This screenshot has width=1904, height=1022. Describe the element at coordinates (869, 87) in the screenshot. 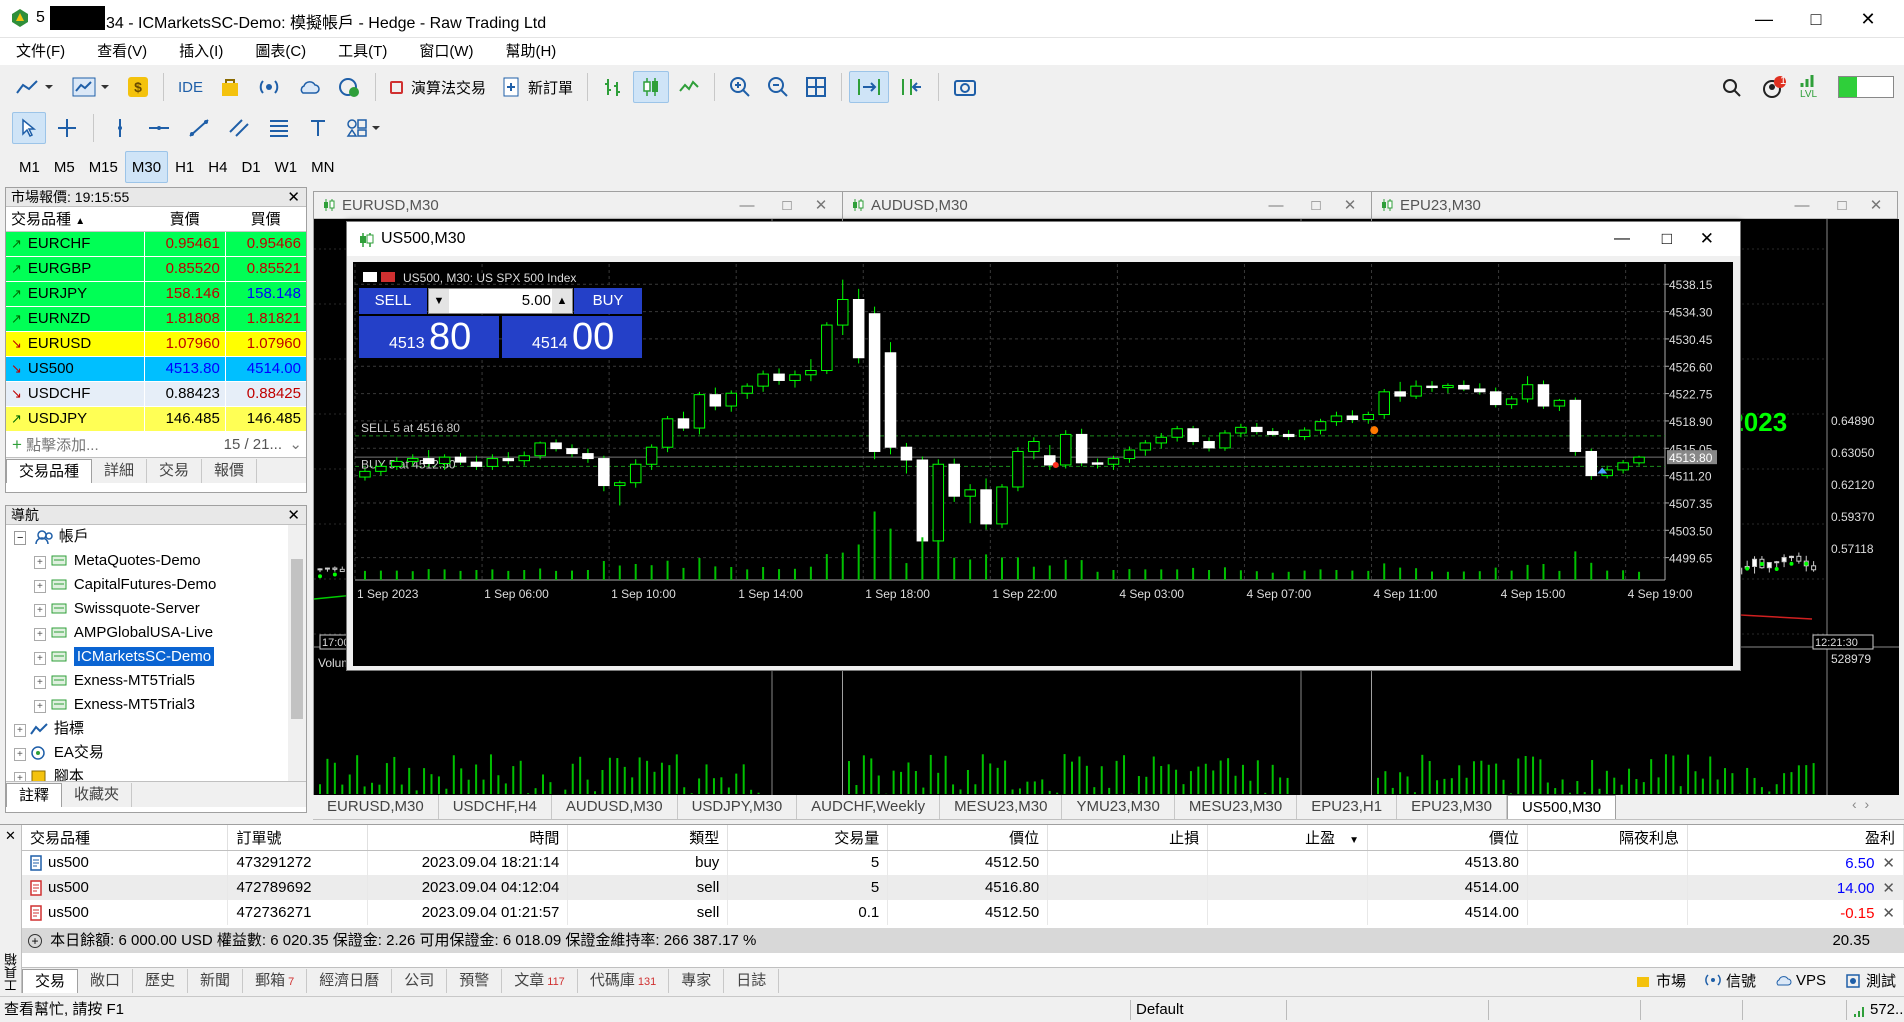

I see `auto-scroll-icon` at that location.